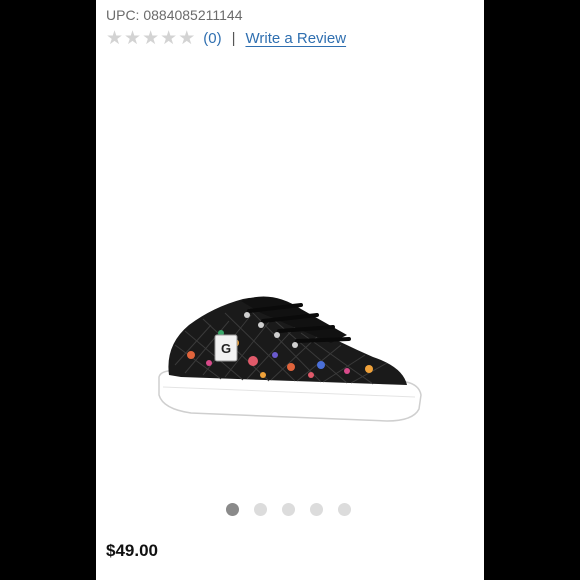 The width and height of the screenshot is (580, 580). What do you see at coordinates (295, 38) in the screenshot?
I see `write-review-link: Write a Review` at bounding box center [295, 38].